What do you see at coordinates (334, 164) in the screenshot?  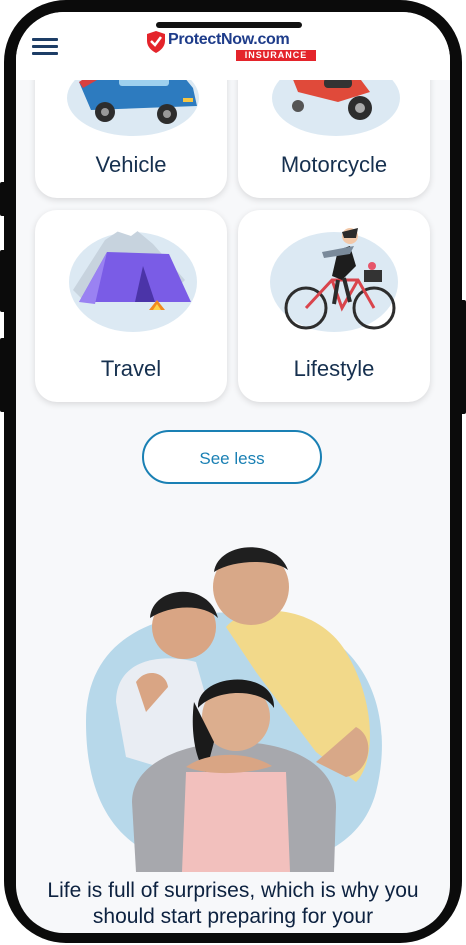 I see `card-label-motorcycle: Motorcycle` at bounding box center [334, 164].